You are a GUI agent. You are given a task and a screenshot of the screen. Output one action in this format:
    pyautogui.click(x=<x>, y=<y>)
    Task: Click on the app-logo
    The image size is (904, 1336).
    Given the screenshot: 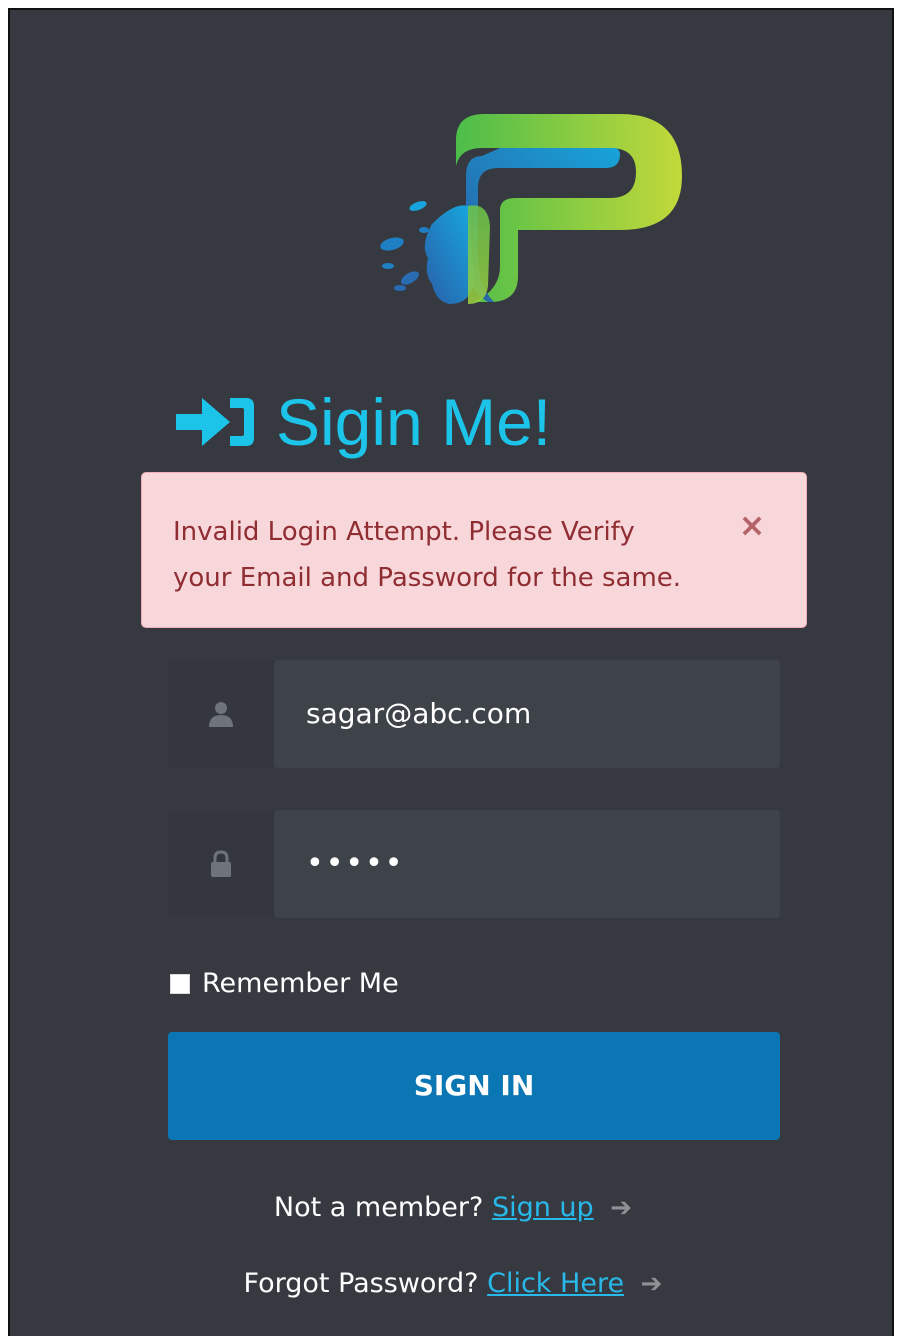 What is the action you would take?
    pyautogui.click(x=531, y=209)
    